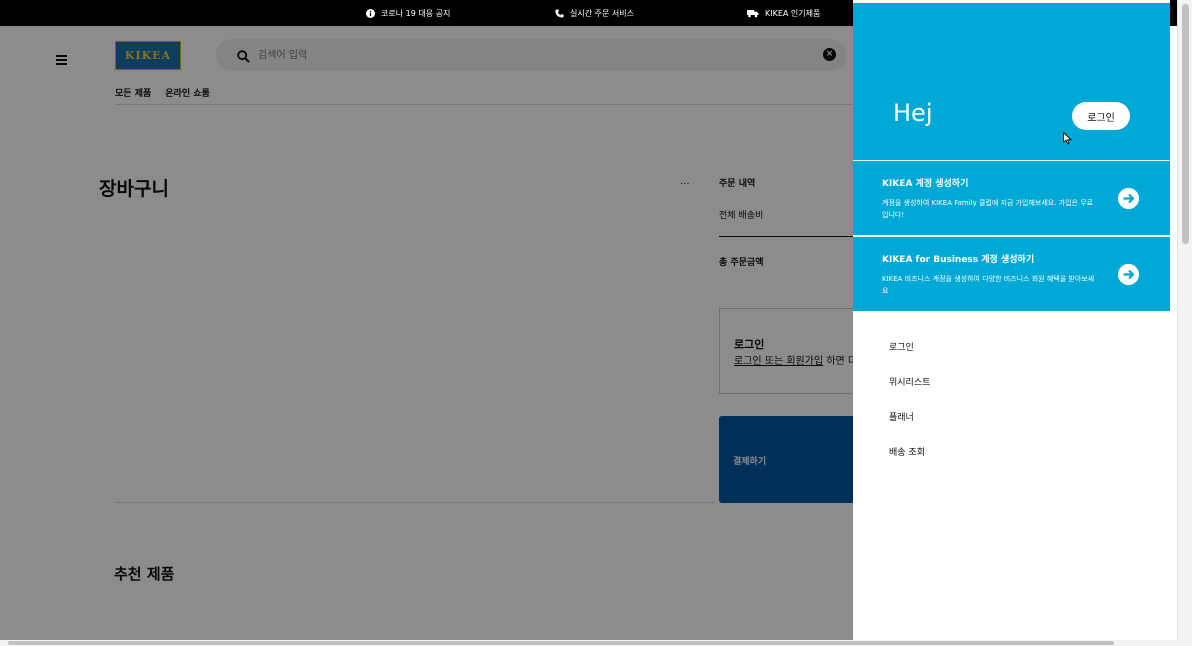 This screenshot has height=646, width=1192. I want to click on mouse-cursor-icon, so click(1068, 139).